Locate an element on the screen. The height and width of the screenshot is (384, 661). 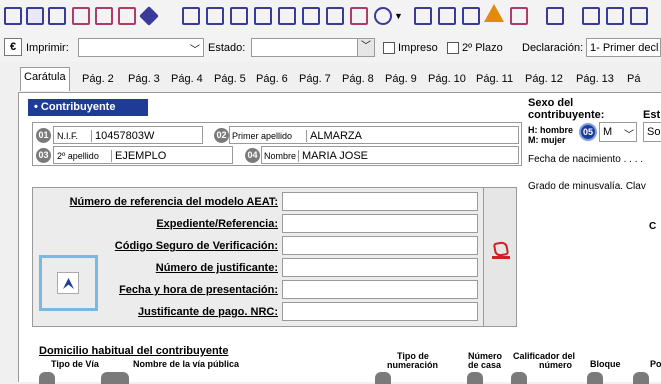
grado-minusvalia-label: Grado de minusvalía. Clav is located at coordinates (587, 186).